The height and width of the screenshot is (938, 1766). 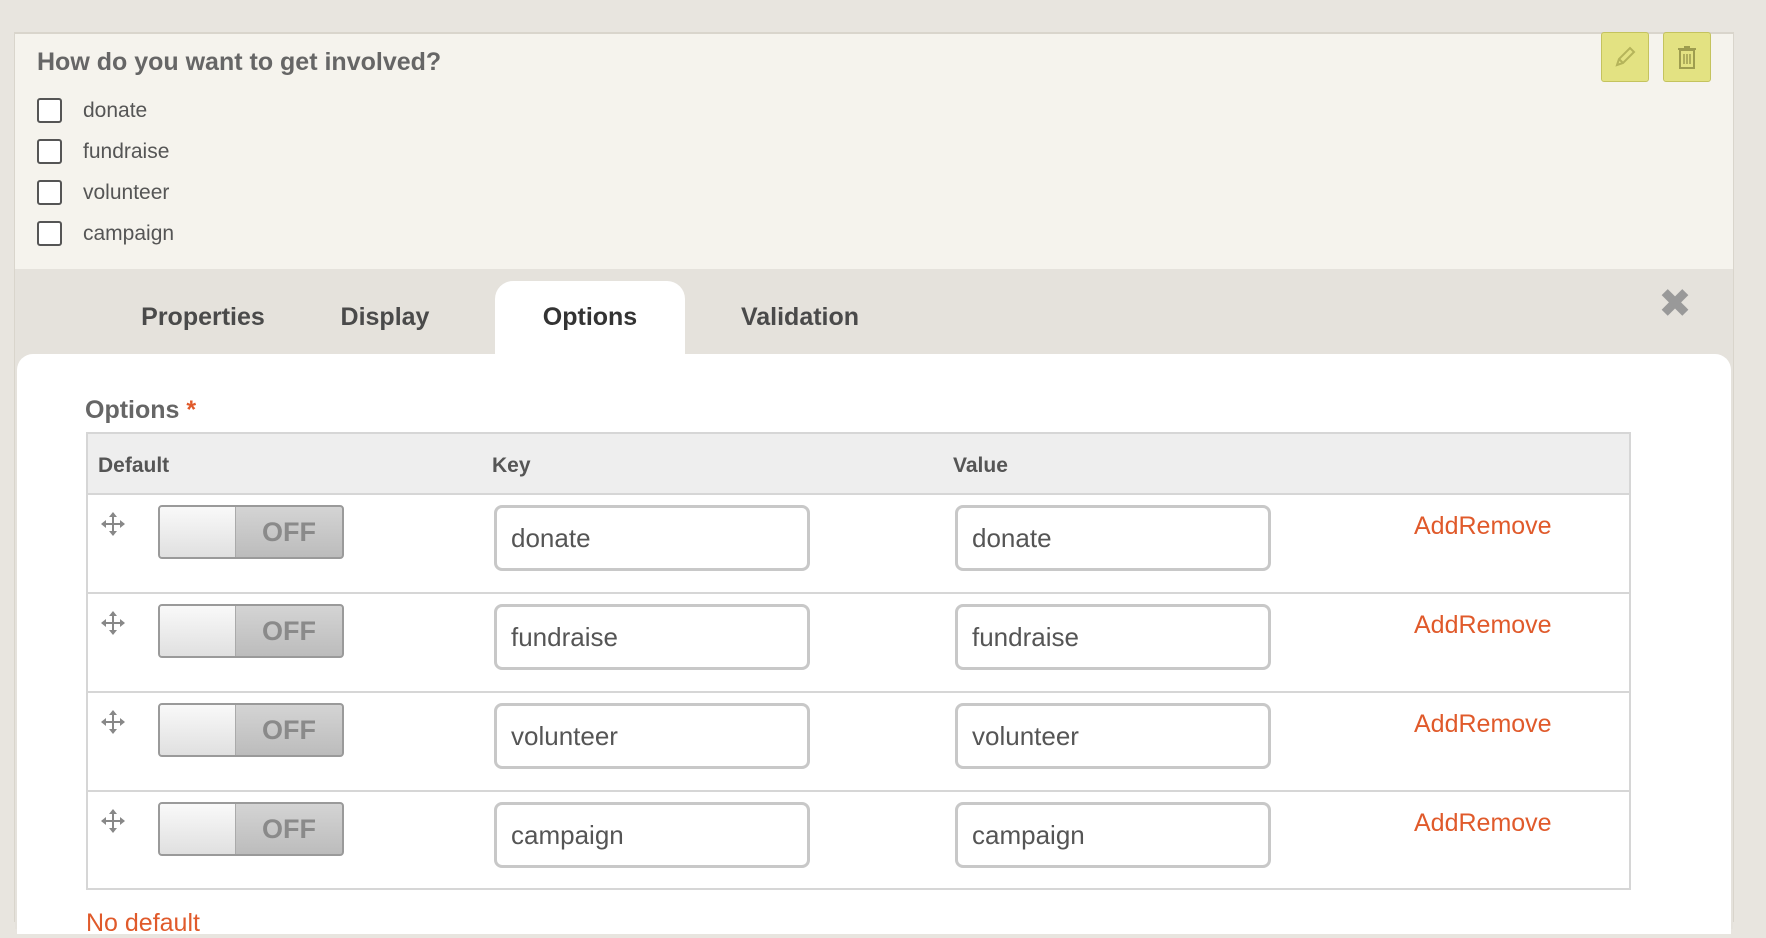 I want to click on preview-option: donate, so click(x=105, y=110).